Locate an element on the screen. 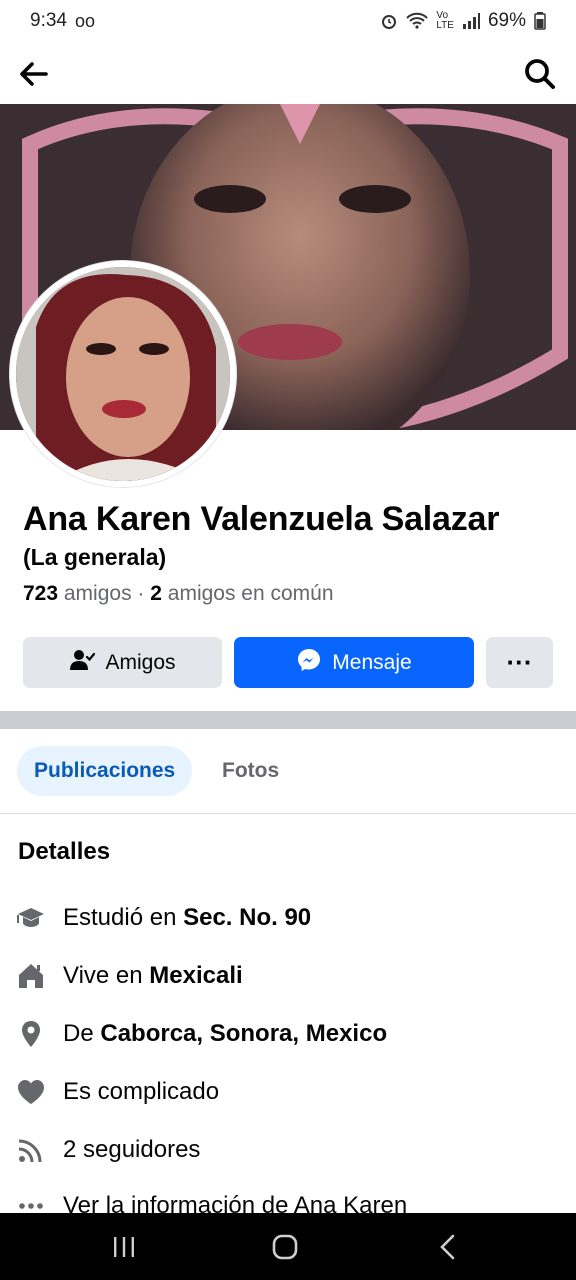  voicemail-icon: oo is located at coordinates (85, 20).